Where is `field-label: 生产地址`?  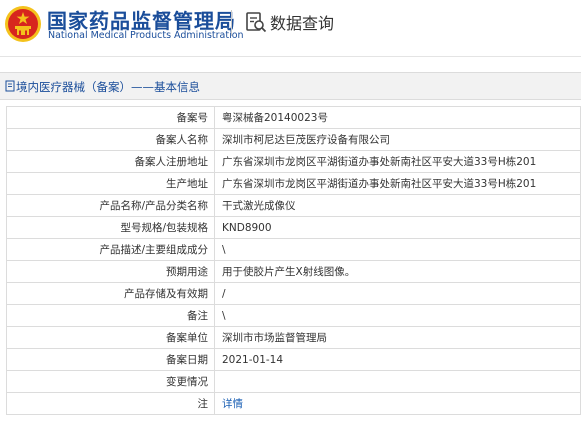
field-label: 生产地址 is located at coordinates (110, 183).